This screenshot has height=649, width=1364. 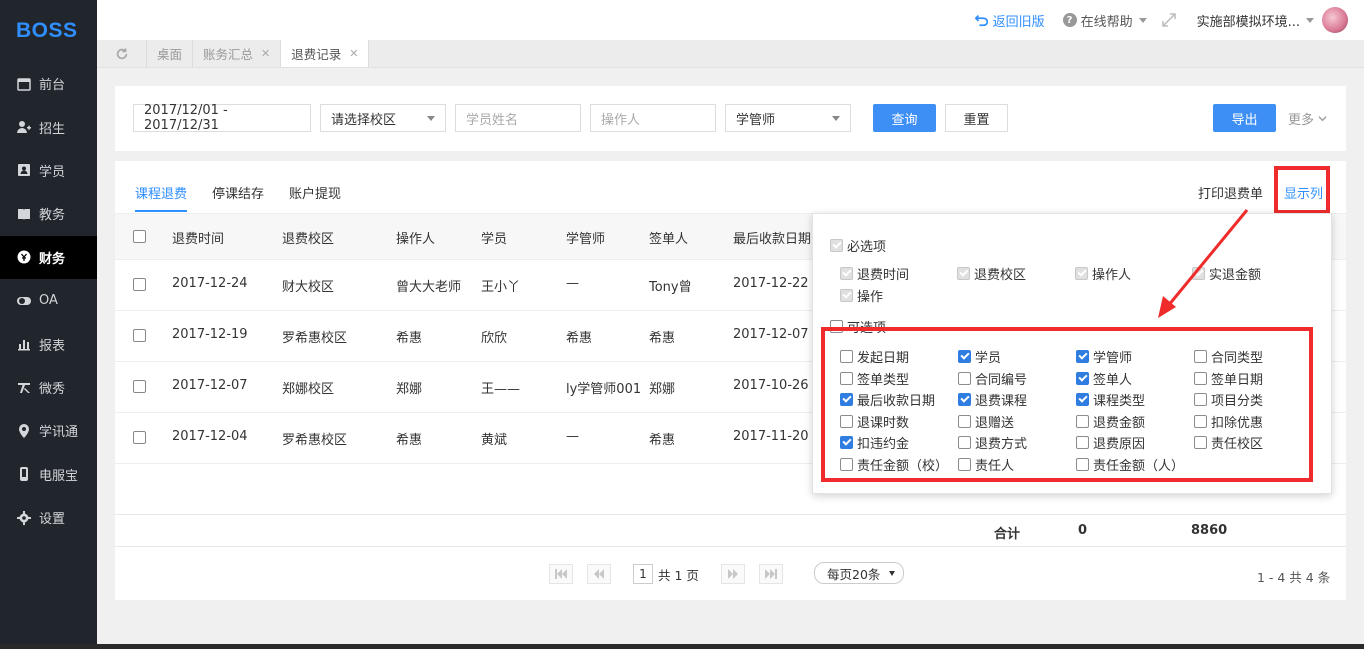 What do you see at coordinates (315, 338) in the screenshot?
I see `table-cell: 罗希惠校区` at bounding box center [315, 338].